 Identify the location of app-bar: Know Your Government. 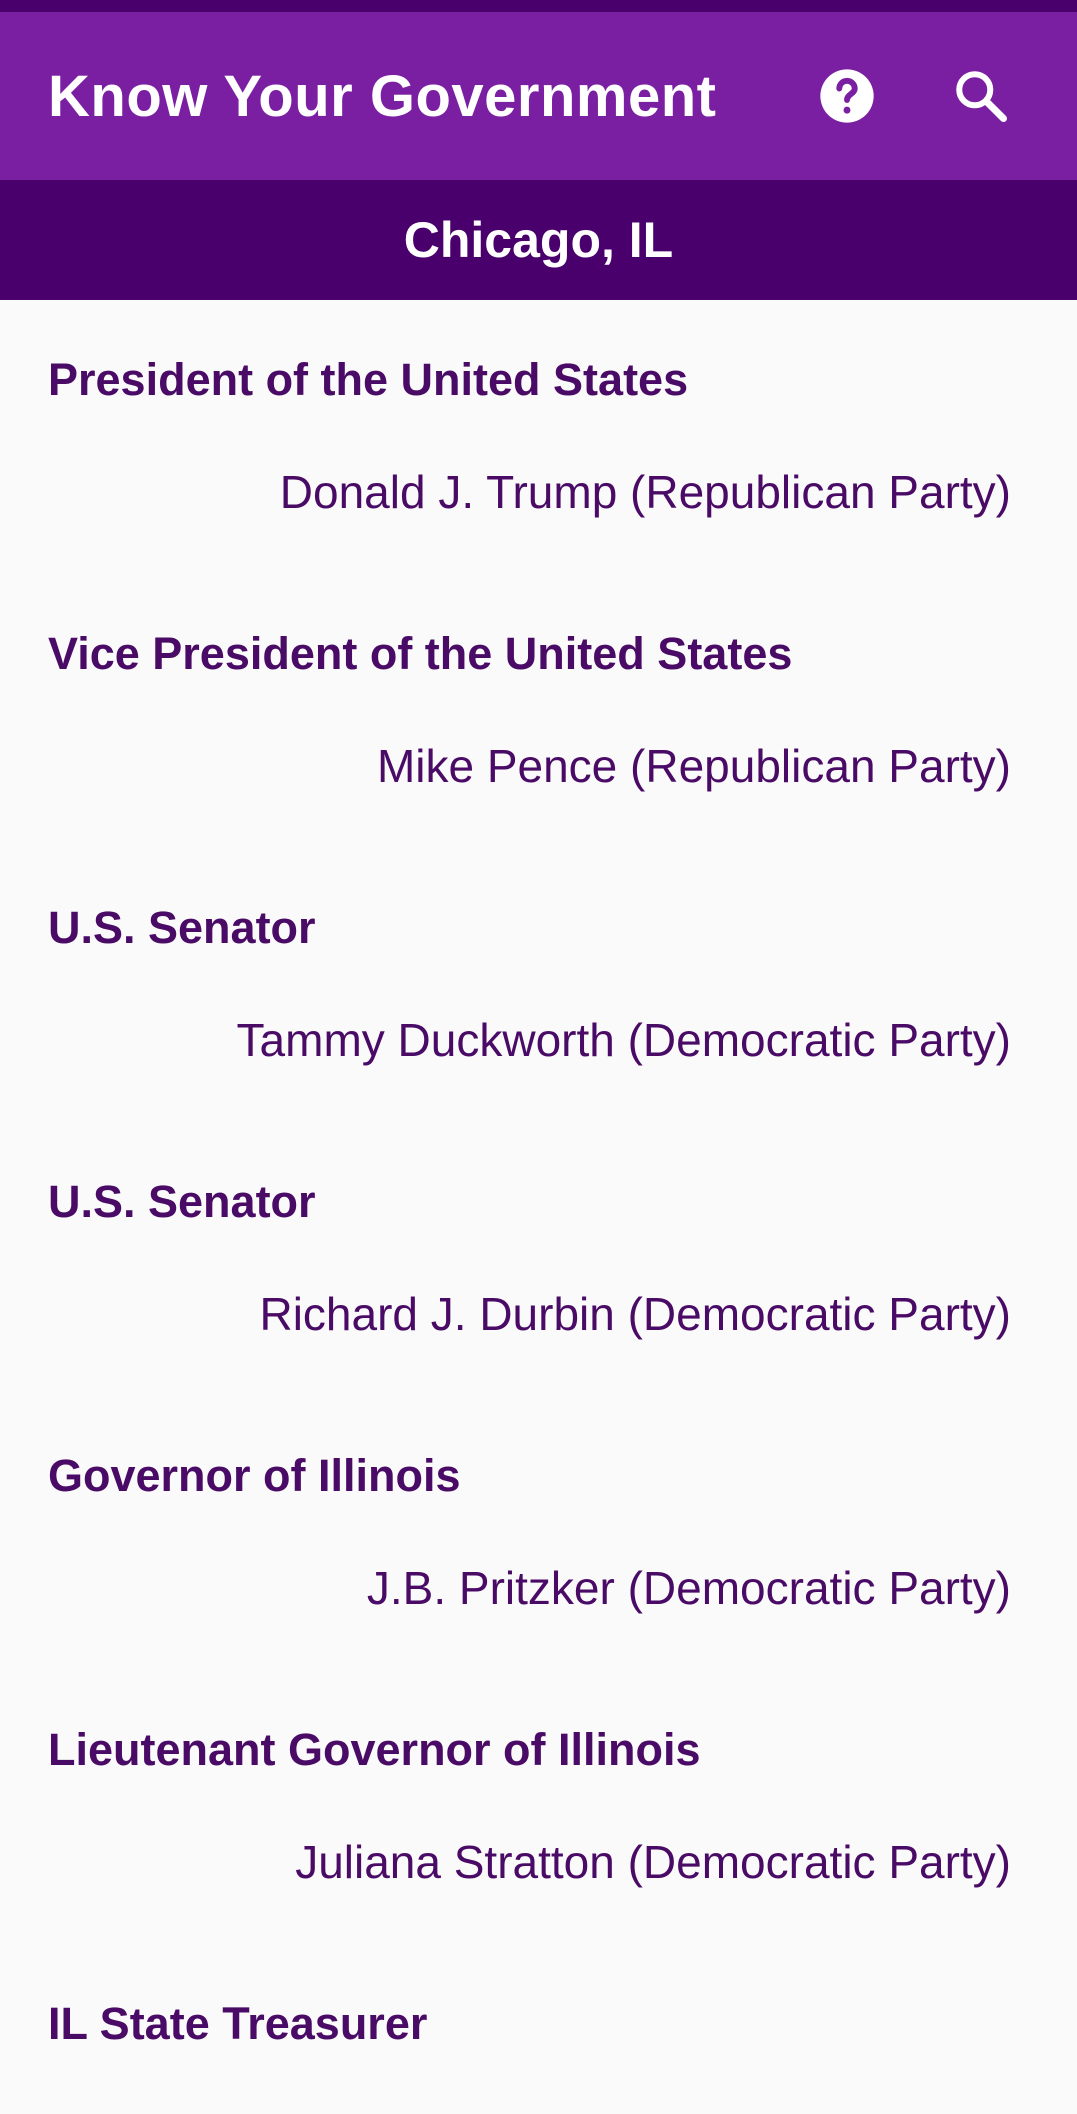
(538, 96).